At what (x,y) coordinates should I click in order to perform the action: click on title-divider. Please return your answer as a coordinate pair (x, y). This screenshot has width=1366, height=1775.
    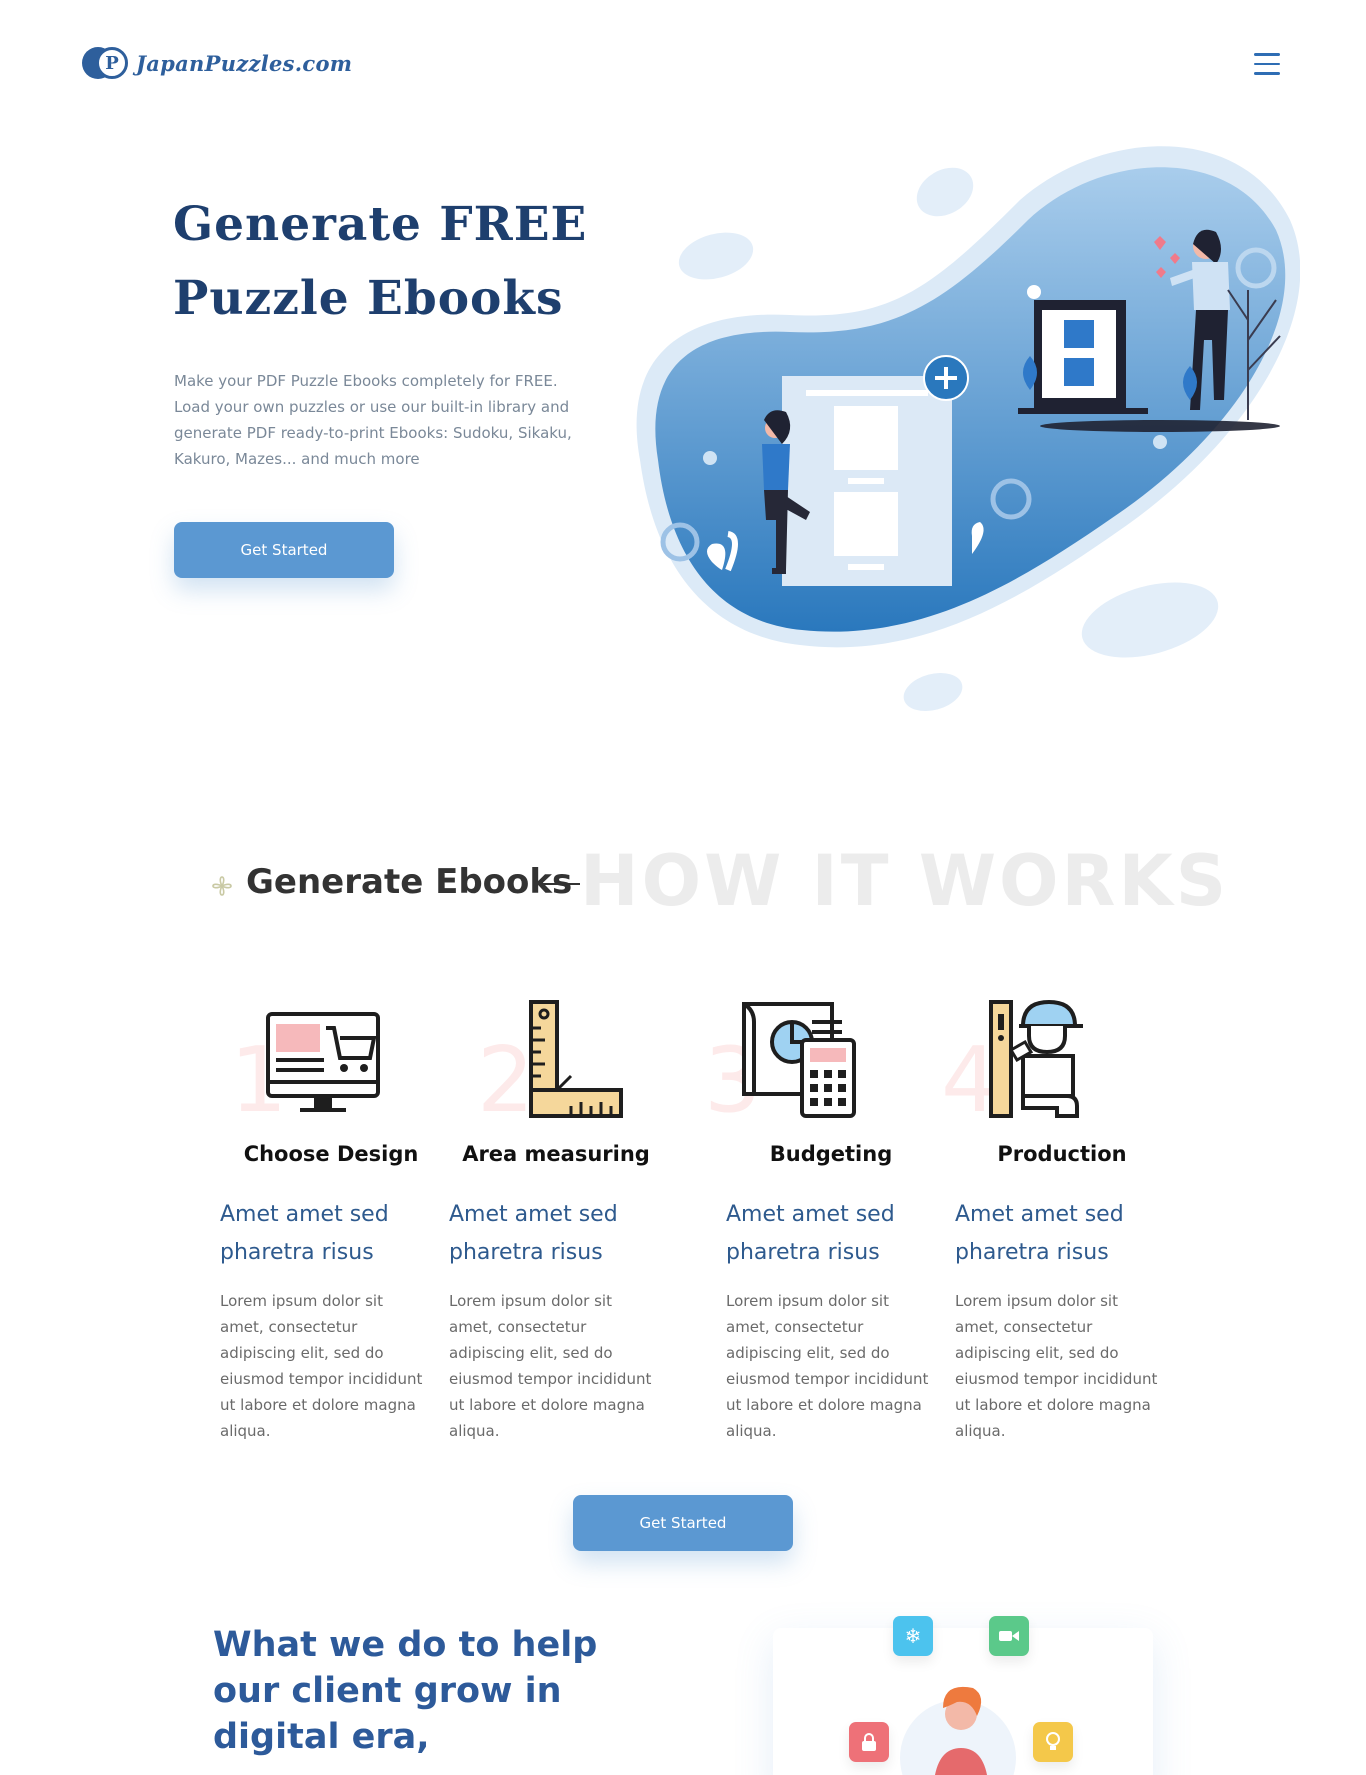
    Looking at the image, I should click on (559, 884).